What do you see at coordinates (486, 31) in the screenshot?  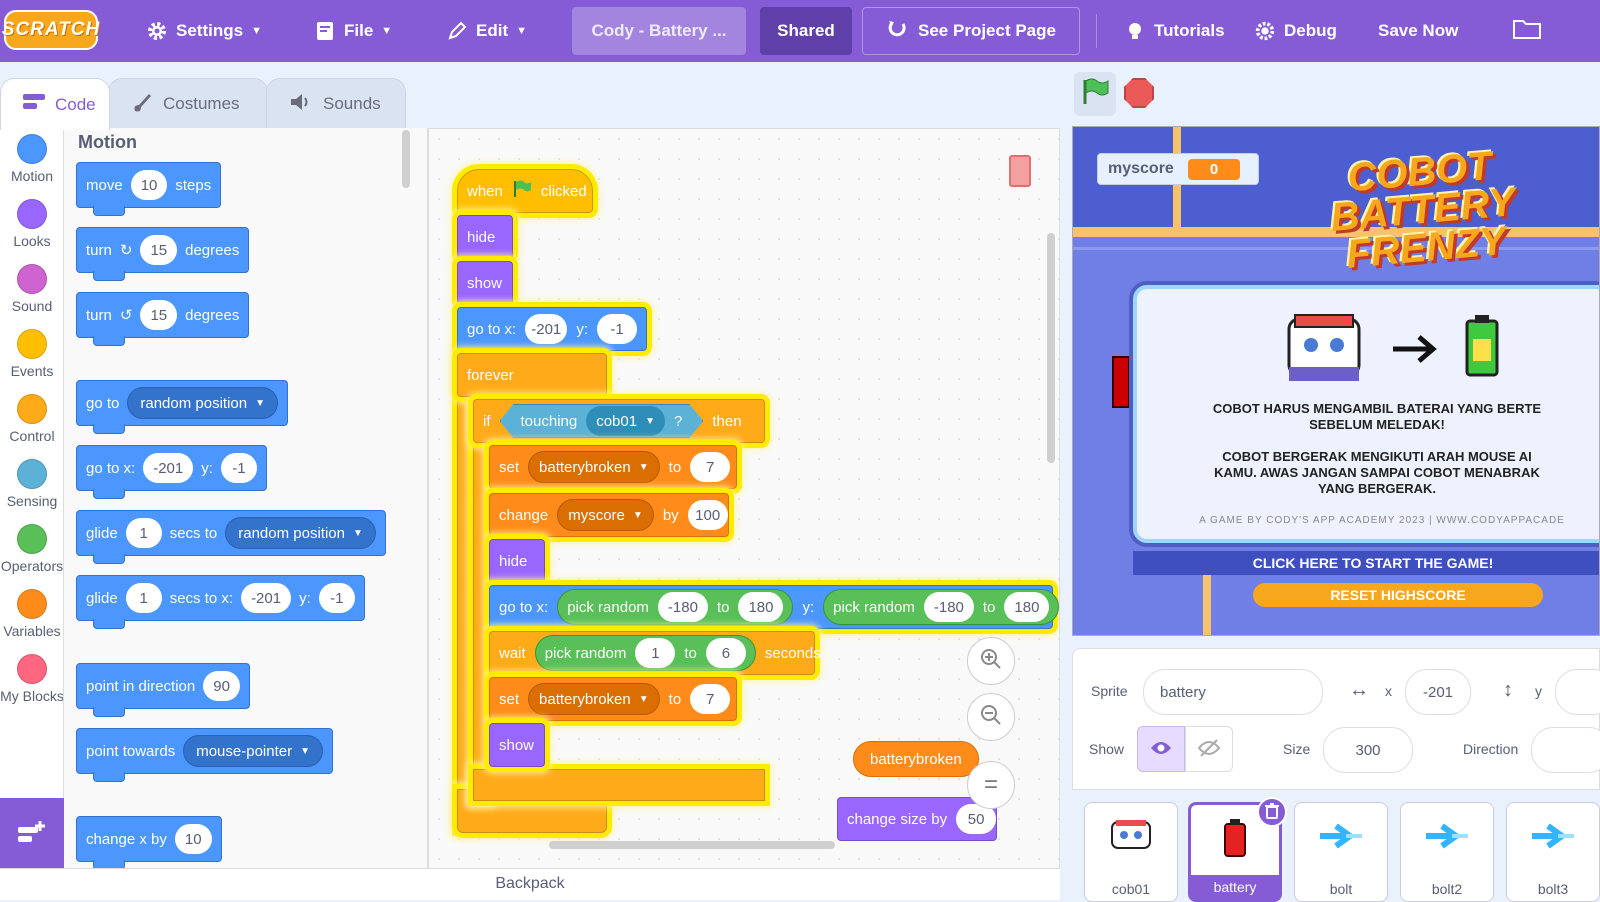 I see `edit-menu: Edit ▼` at bounding box center [486, 31].